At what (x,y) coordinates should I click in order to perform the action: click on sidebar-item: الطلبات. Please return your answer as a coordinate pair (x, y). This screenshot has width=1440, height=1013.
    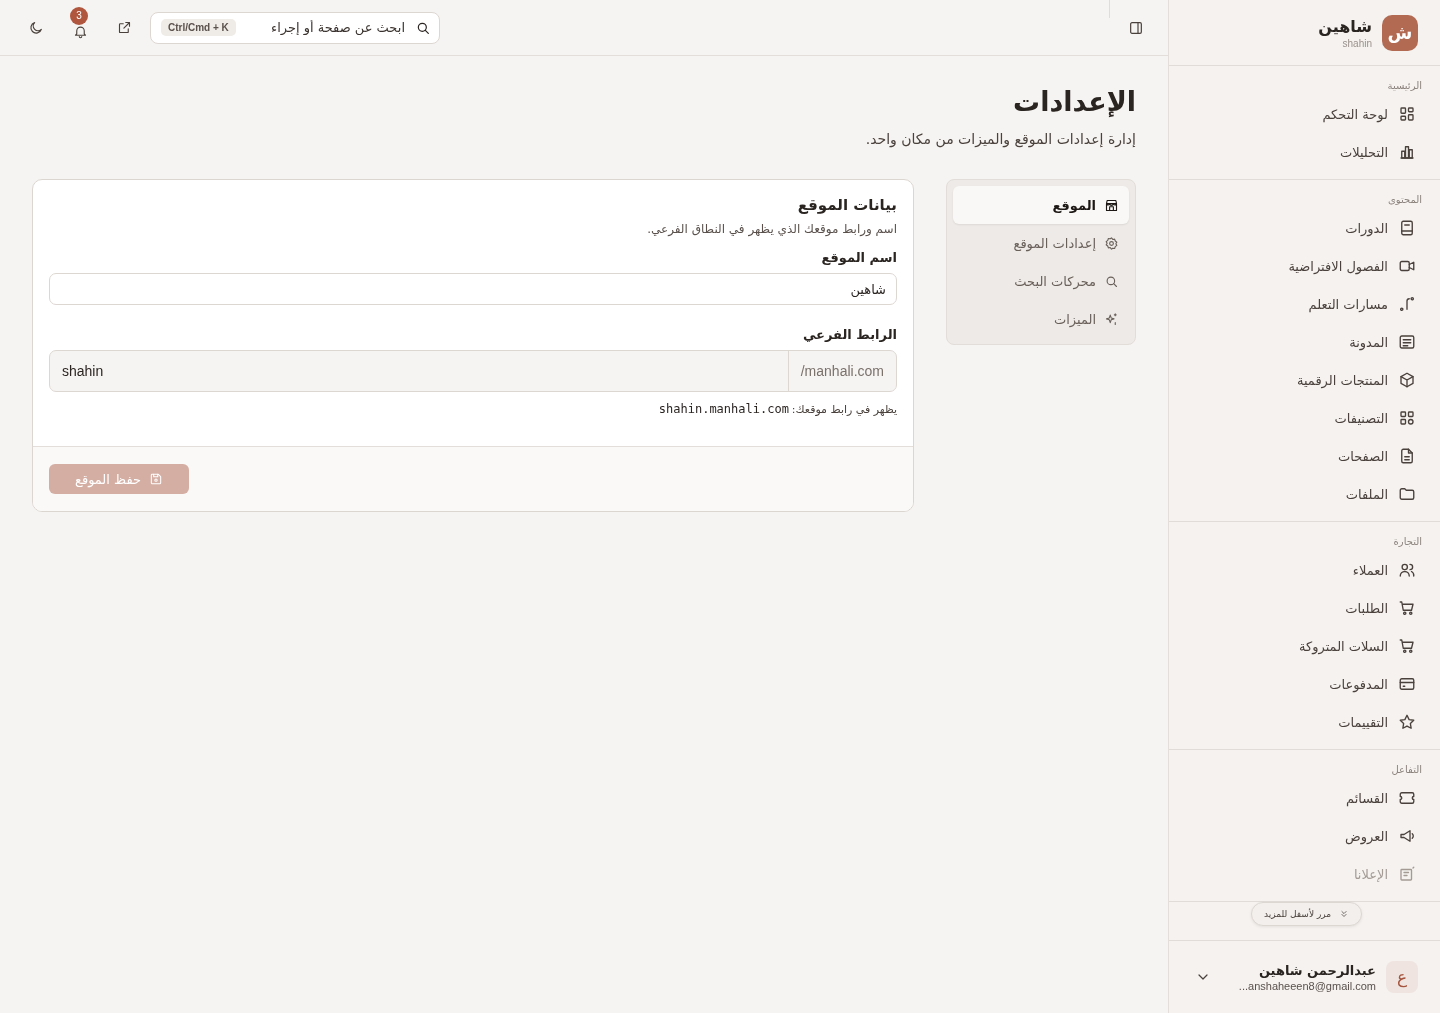
    Looking at the image, I should click on (1304, 608).